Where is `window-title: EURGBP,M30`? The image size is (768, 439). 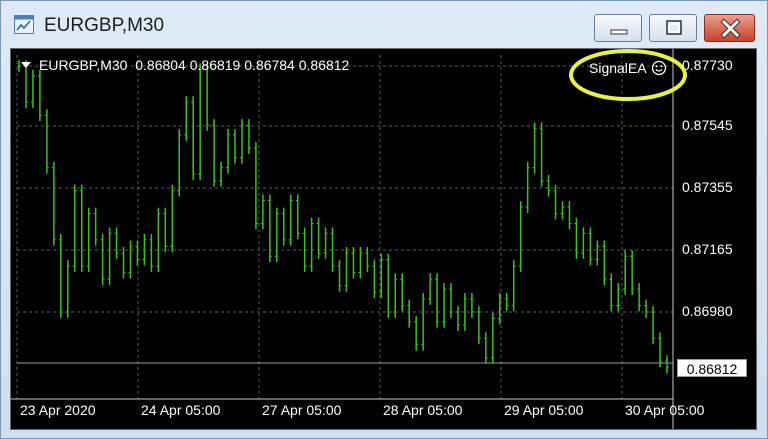 window-title: EURGBP,M30 is located at coordinates (104, 25).